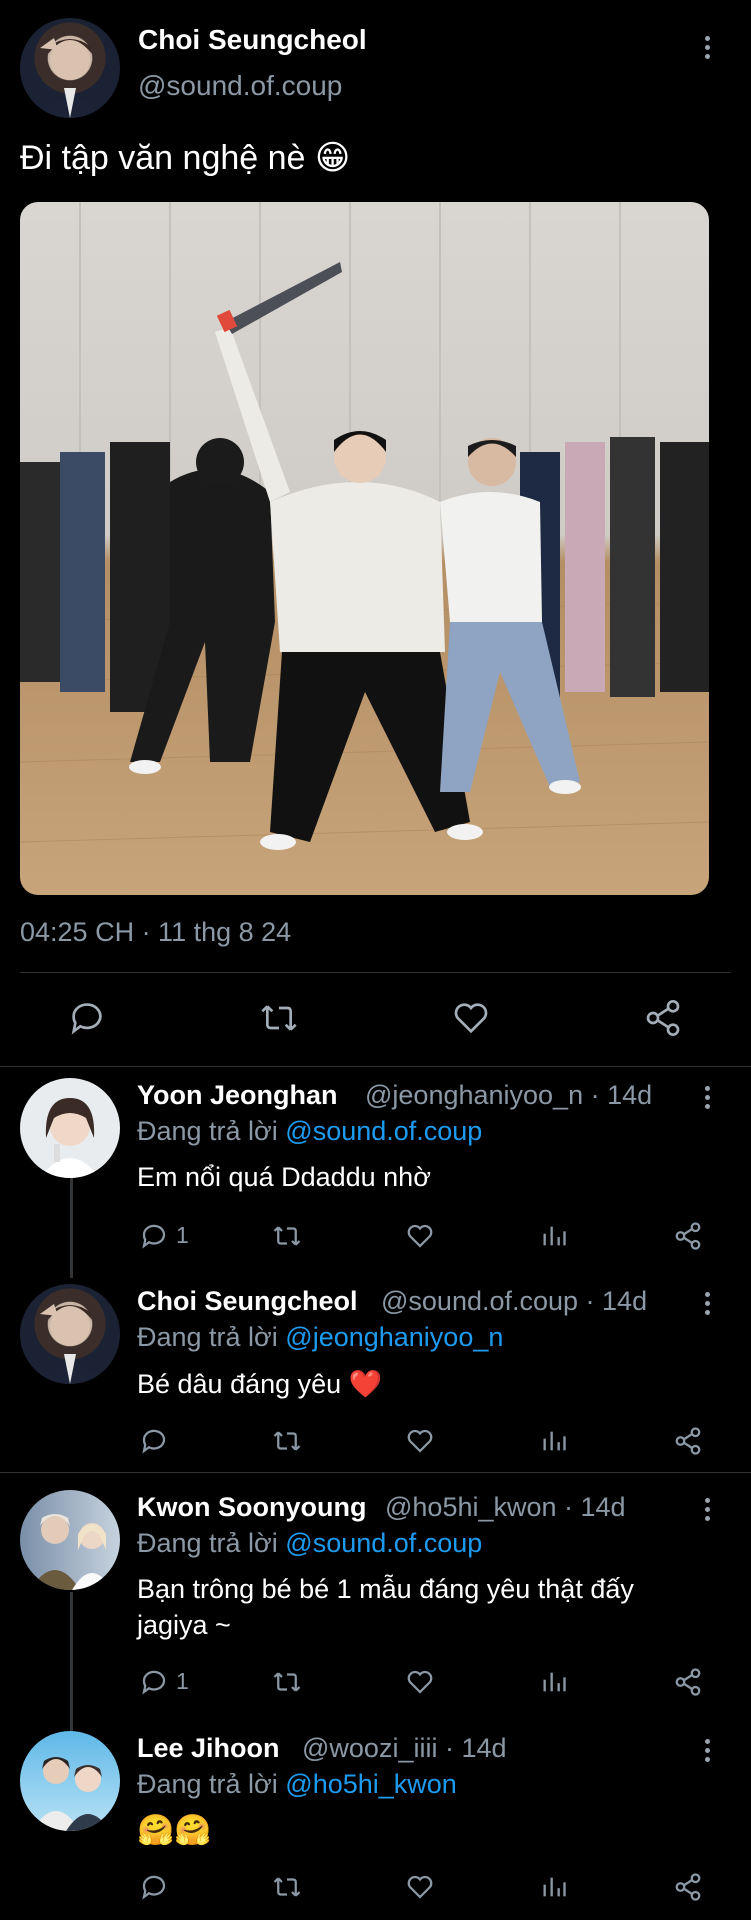 This screenshot has height=1920, width=751. Describe the element at coordinates (505, 1507) in the screenshot. I see `reply-meta: @ho5hi_kwon · 14d` at that location.